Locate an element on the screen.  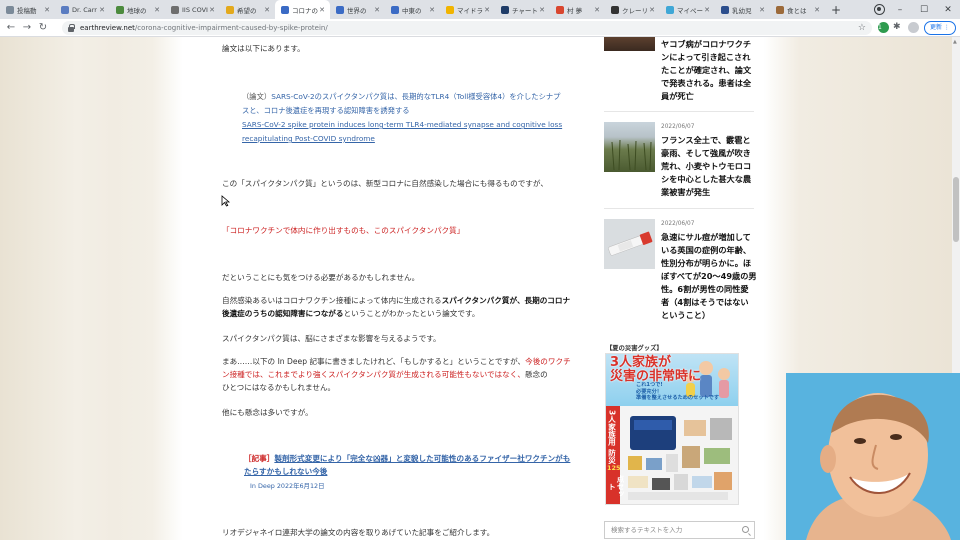
browser-tab: 希望の ✕ is located at coordinates (247, 9).